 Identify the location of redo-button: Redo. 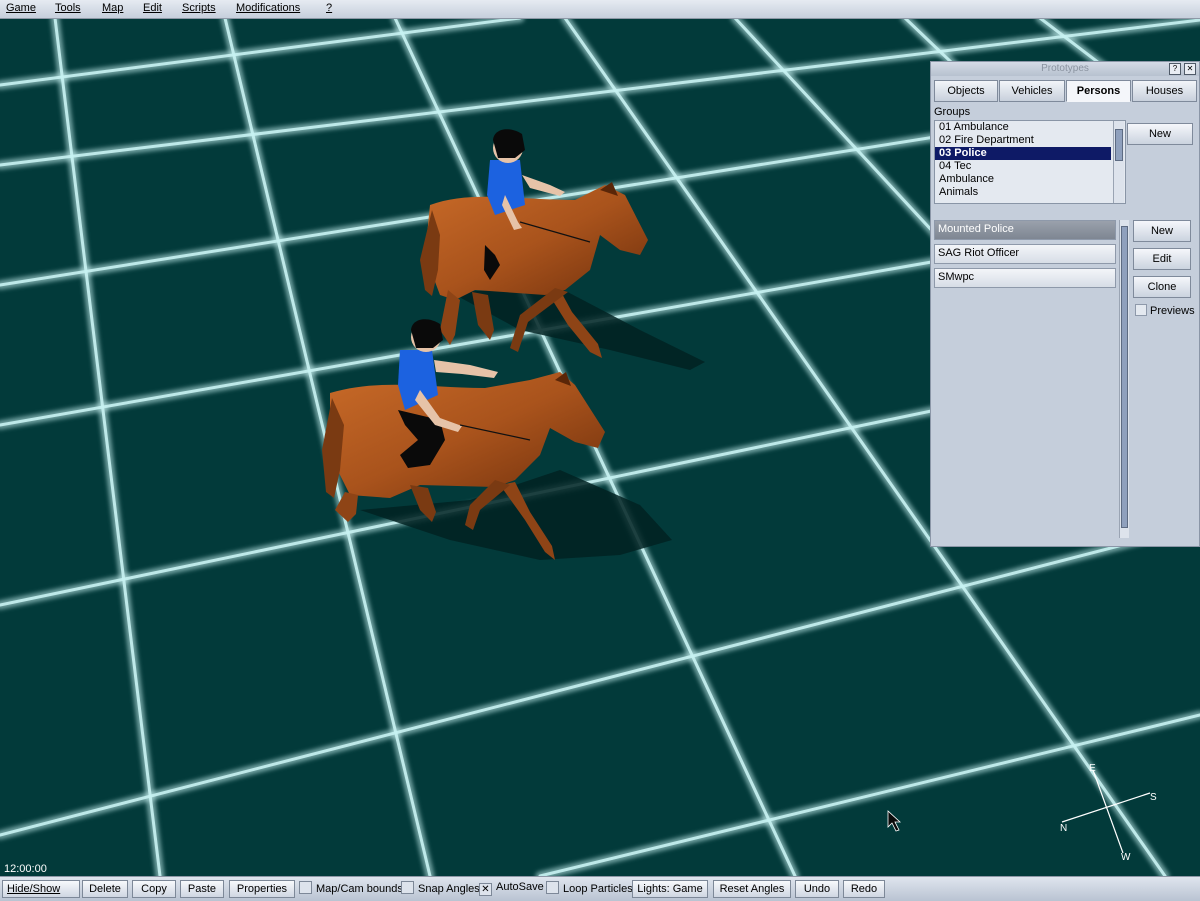
(864, 889).